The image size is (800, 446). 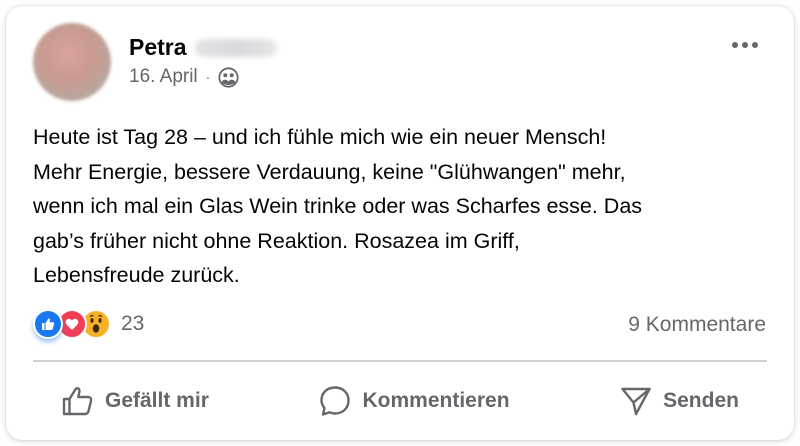 What do you see at coordinates (636, 401) in the screenshot?
I see `send-icon` at bounding box center [636, 401].